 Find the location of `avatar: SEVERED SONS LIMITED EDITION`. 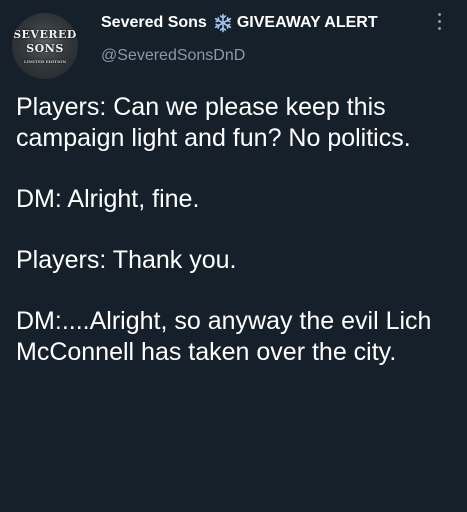

avatar: SEVERED SONS LIMITED EDITION is located at coordinates (45, 46).